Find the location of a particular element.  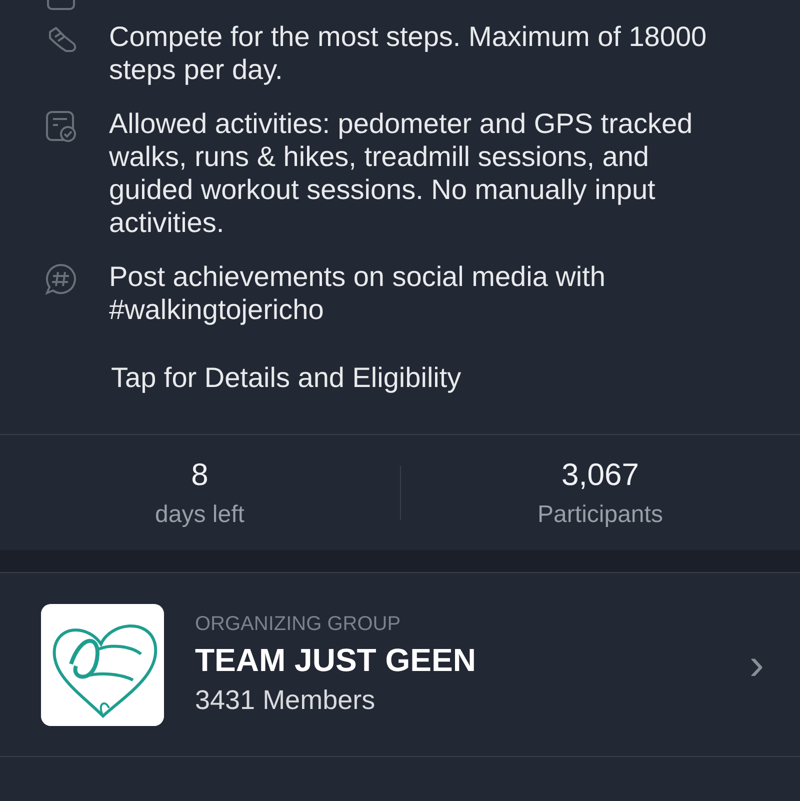

stat-value: 8 is located at coordinates (199, 474).